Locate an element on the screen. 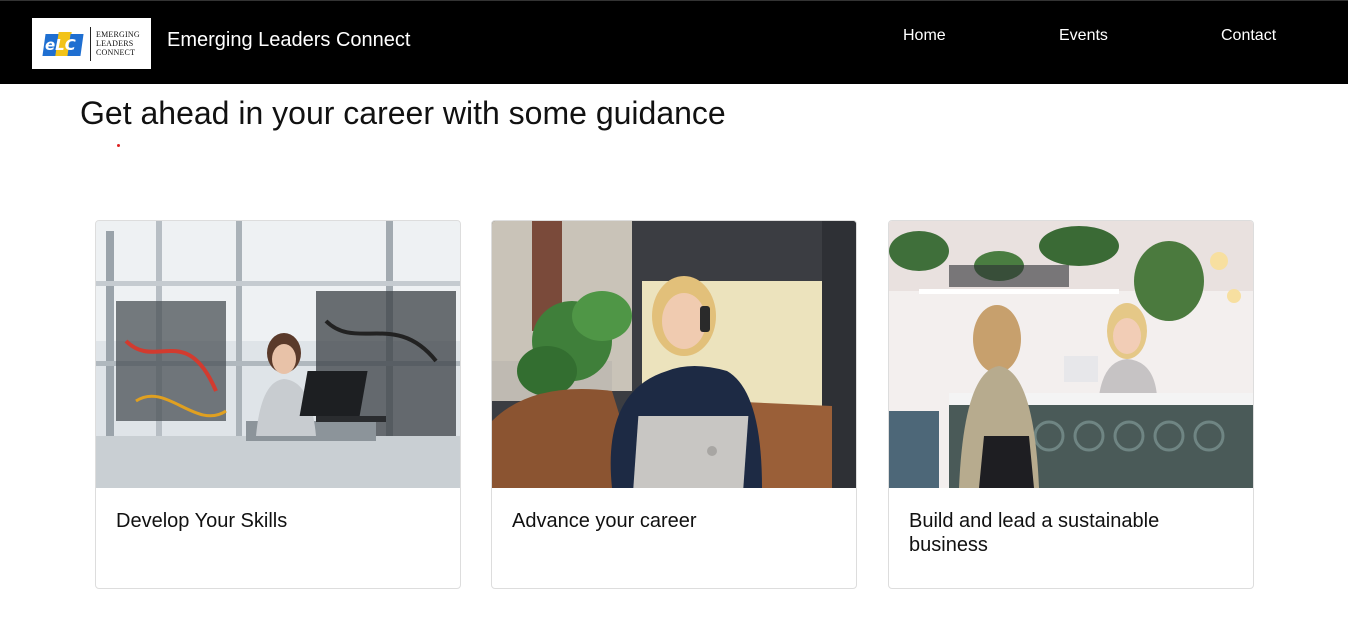 This screenshot has width=1348, height=624. elc-logo: eLC EMERGING LEADERS CONNECT is located at coordinates (91, 43).